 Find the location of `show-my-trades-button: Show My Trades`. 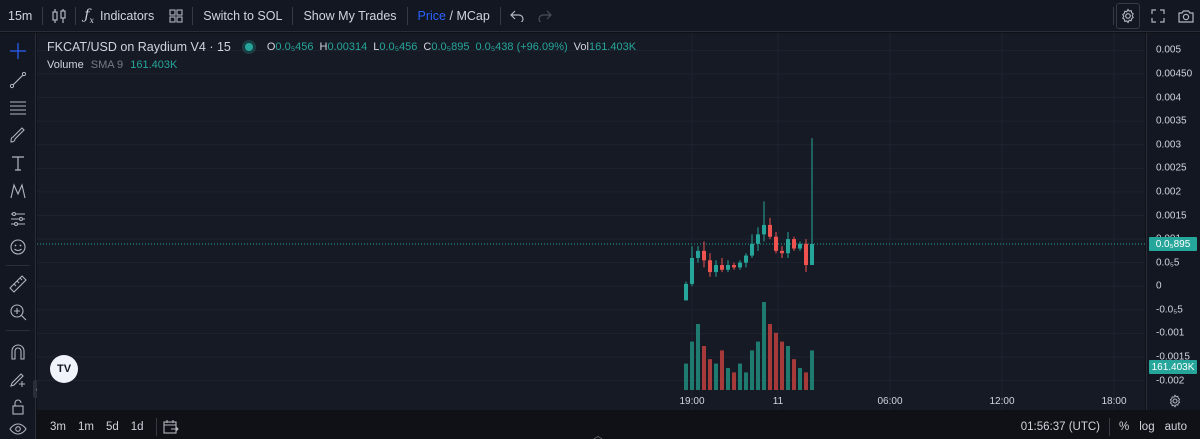

show-my-trades-button: Show My Trades is located at coordinates (349, 16).